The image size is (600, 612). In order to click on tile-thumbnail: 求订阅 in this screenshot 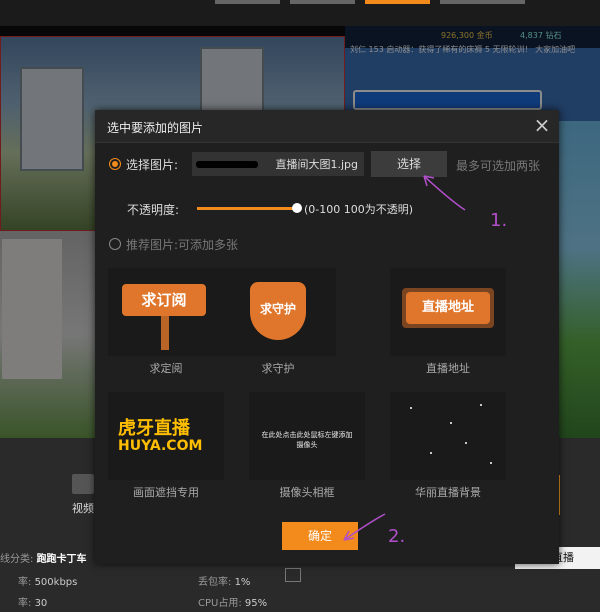, I will do `click(166, 312)`.